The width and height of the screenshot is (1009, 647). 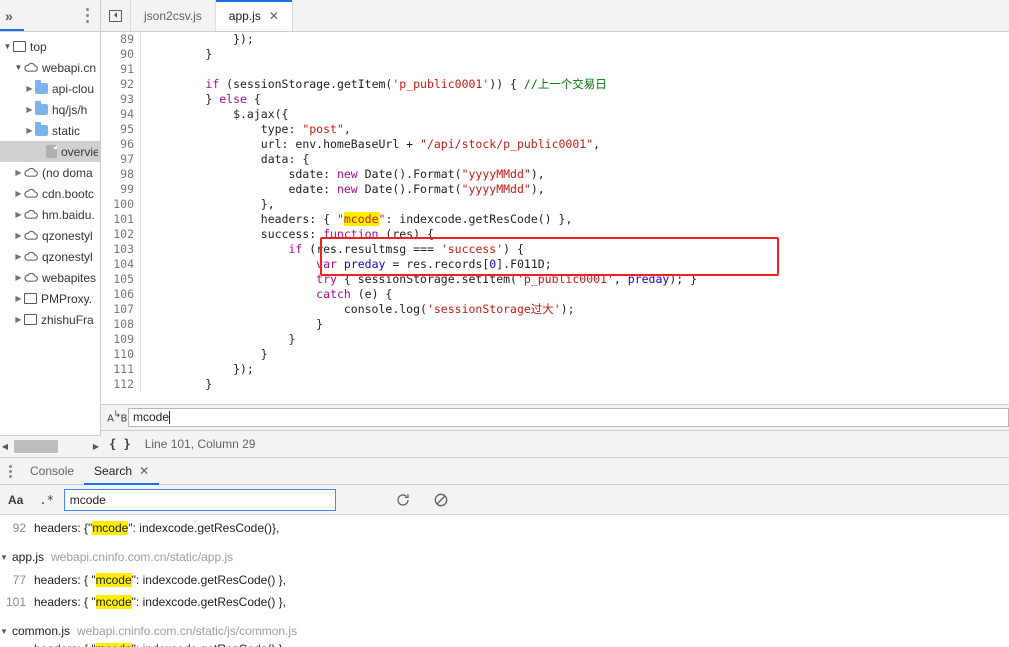 I want to click on tree-item-top: ▼ top, so click(x=50, y=46).